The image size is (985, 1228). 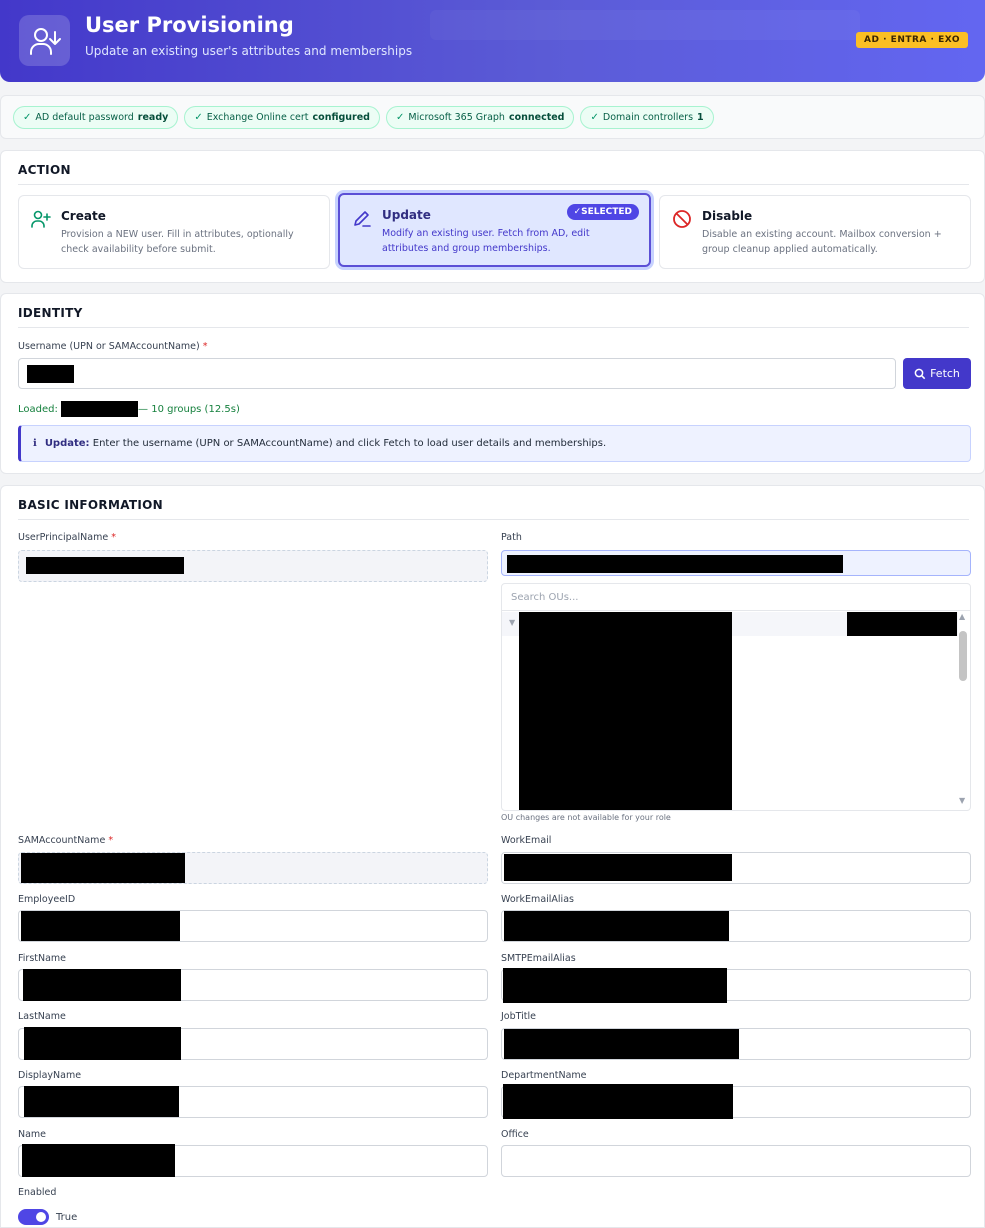 What do you see at coordinates (406, 215) in the screenshot?
I see `action-title: Update` at bounding box center [406, 215].